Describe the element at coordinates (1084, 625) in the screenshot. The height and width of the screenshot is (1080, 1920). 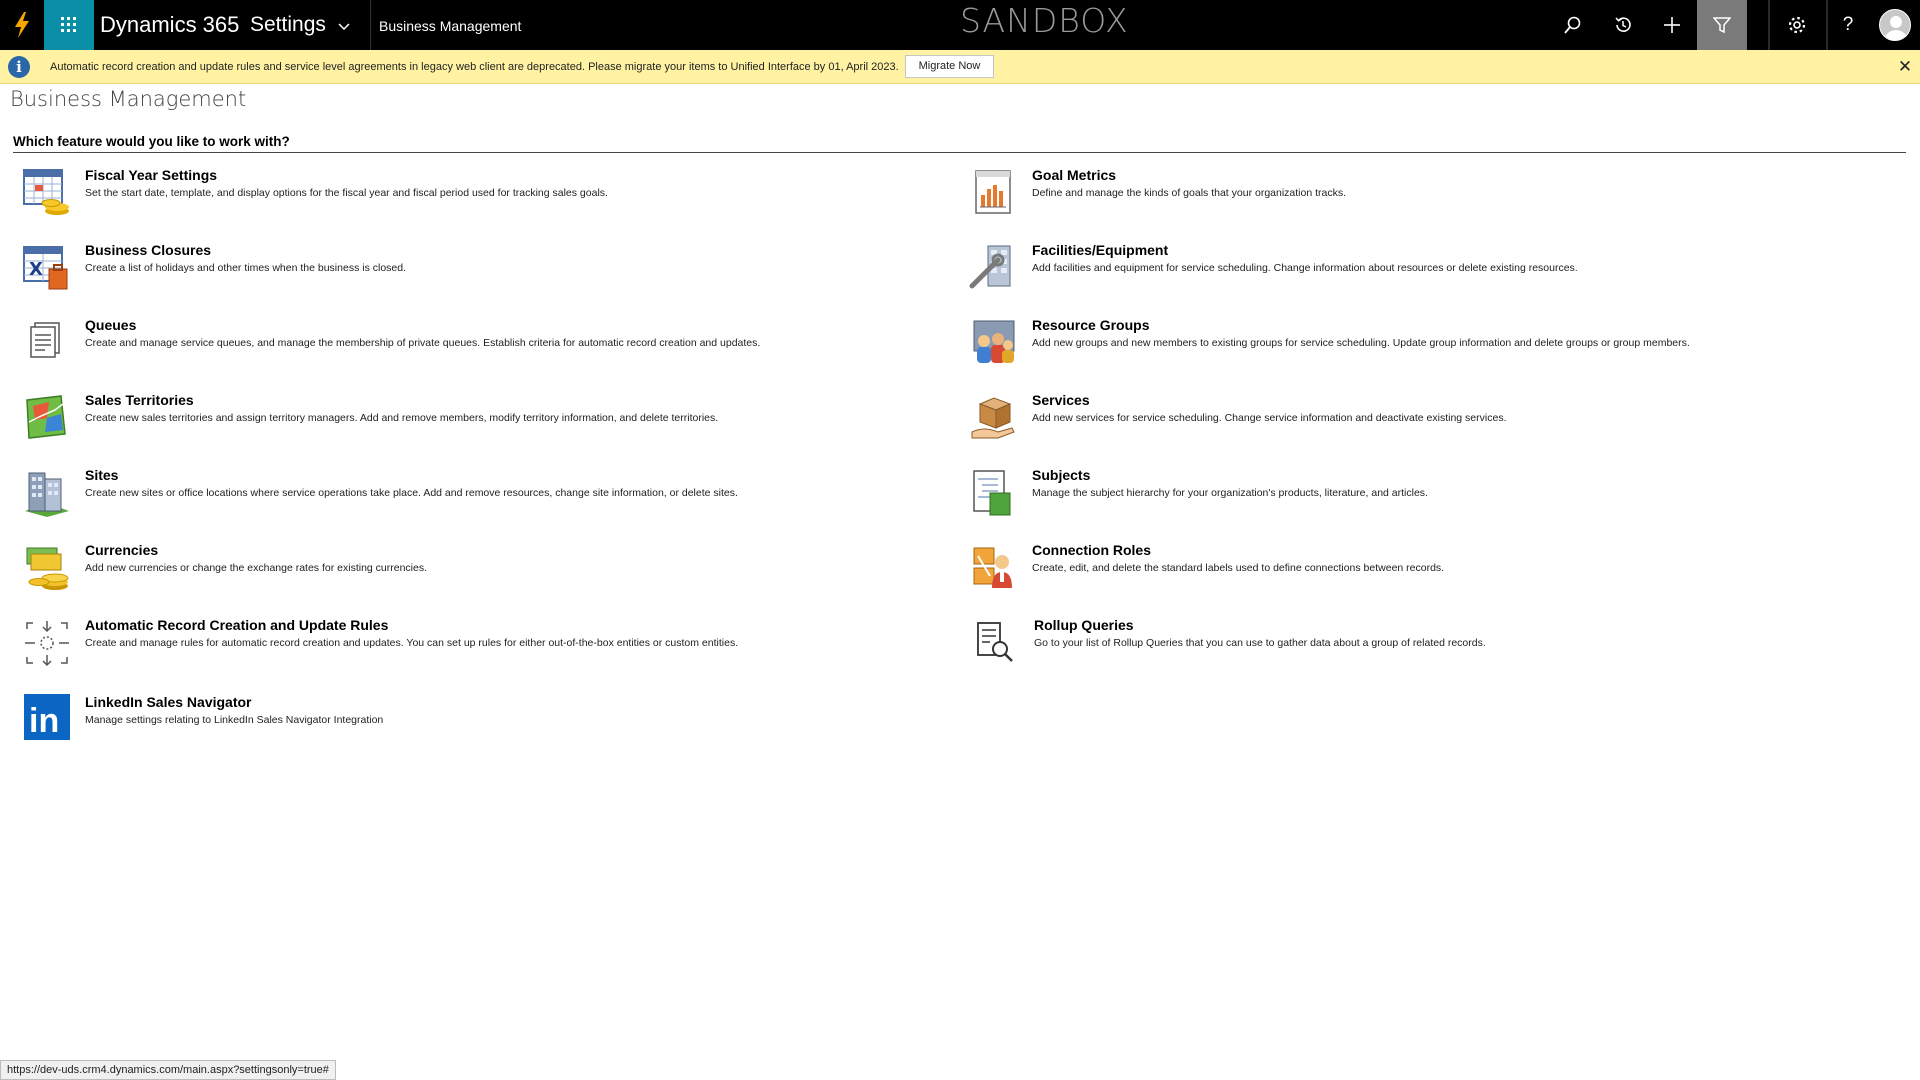
I see `feature-title: Rollup Queries` at that location.